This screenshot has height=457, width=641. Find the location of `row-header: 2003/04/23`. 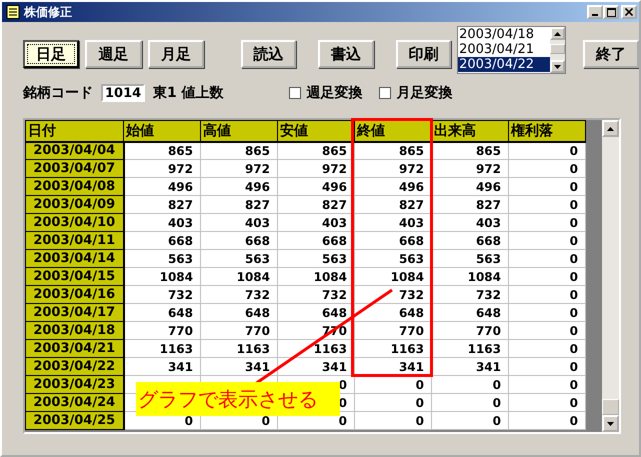

row-header: 2003/04/23 is located at coordinates (75, 385).